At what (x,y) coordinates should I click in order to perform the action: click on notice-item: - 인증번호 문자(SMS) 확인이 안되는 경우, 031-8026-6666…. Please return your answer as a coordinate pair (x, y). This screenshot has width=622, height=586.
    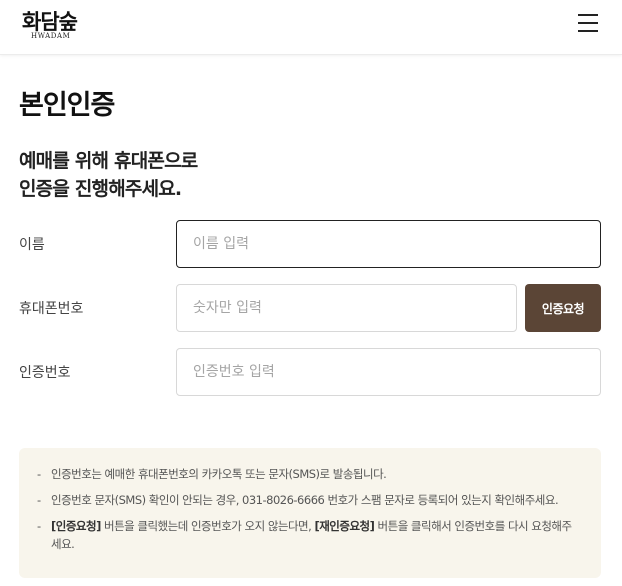
    Looking at the image, I should click on (309, 500).